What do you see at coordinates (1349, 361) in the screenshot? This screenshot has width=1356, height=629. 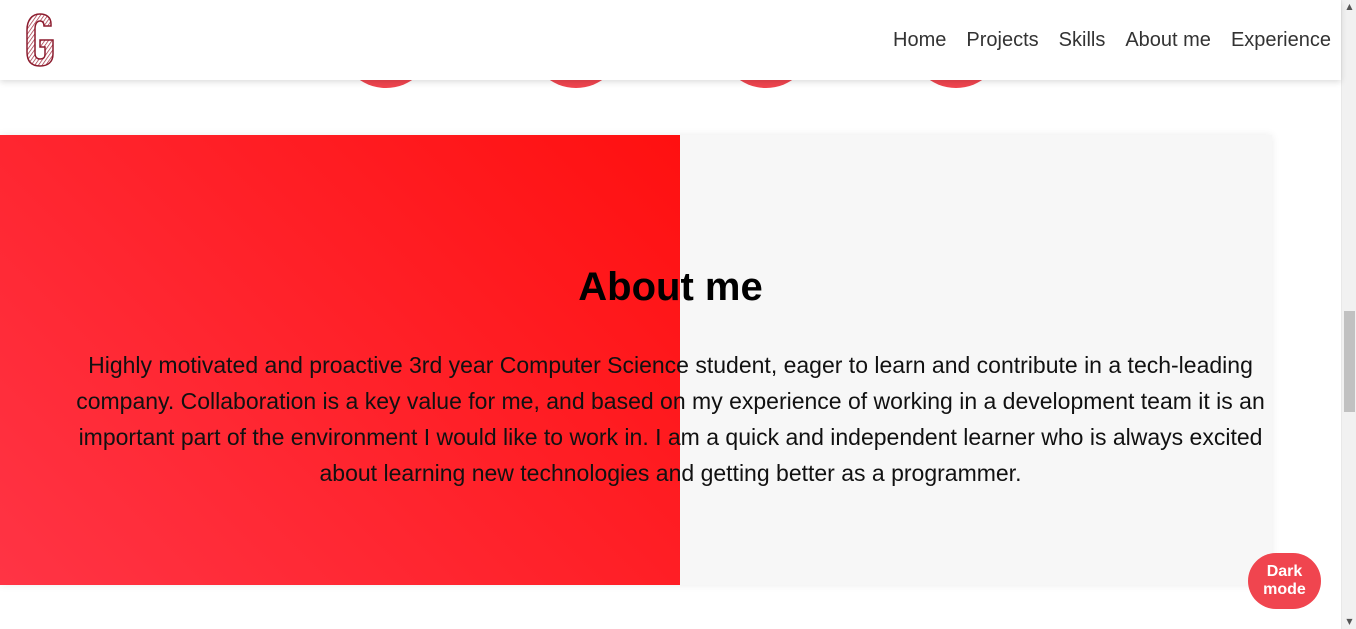 I see `scrollbar-thumb` at bounding box center [1349, 361].